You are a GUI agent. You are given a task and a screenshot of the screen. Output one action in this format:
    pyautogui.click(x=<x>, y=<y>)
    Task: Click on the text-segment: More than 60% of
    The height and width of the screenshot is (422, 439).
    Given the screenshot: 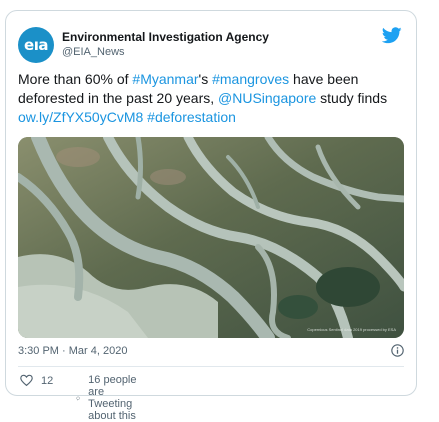 What is the action you would take?
    pyautogui.click(x=75, y=79)
    